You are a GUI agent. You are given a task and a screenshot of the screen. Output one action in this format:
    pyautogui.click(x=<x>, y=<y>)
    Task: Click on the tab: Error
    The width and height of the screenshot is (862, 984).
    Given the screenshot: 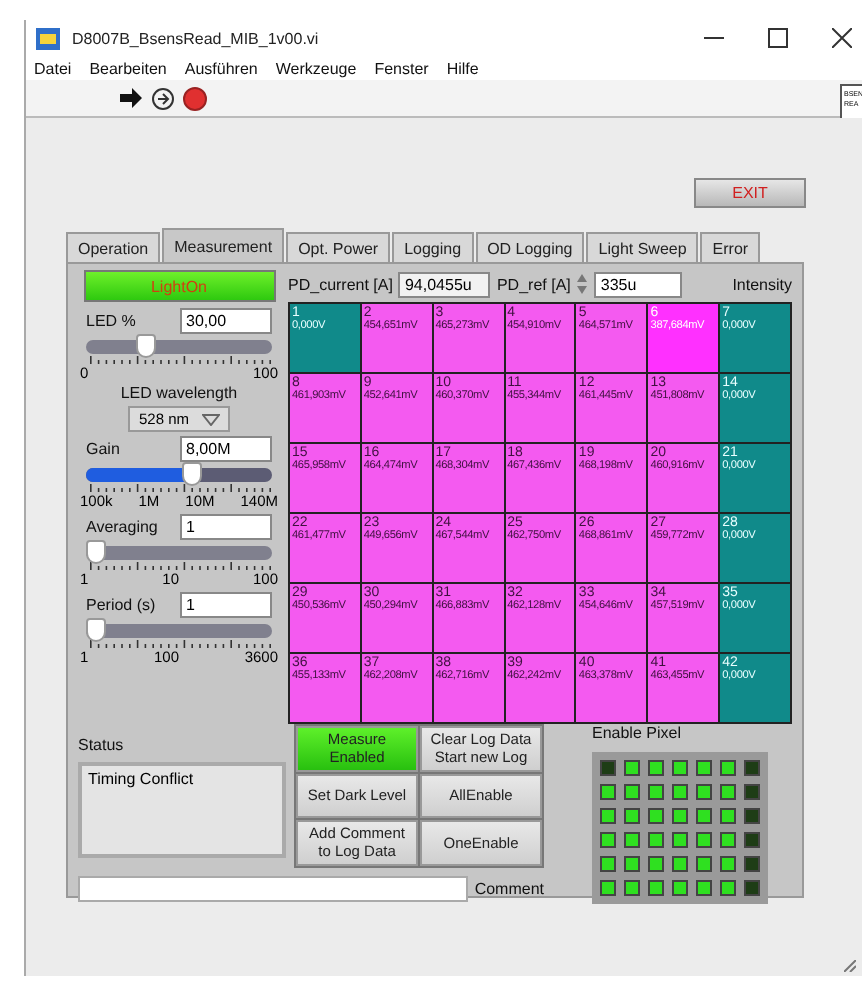 What is the action you would take?
    pyautogui.click(x=730, y=247)
    